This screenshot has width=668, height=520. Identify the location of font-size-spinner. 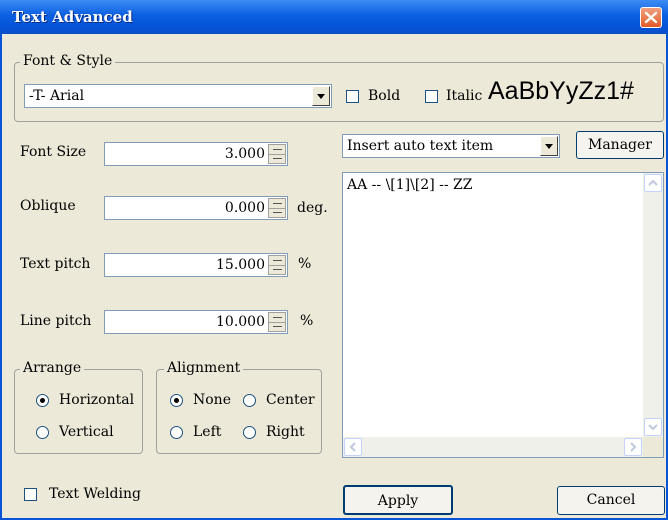
(277, 154).